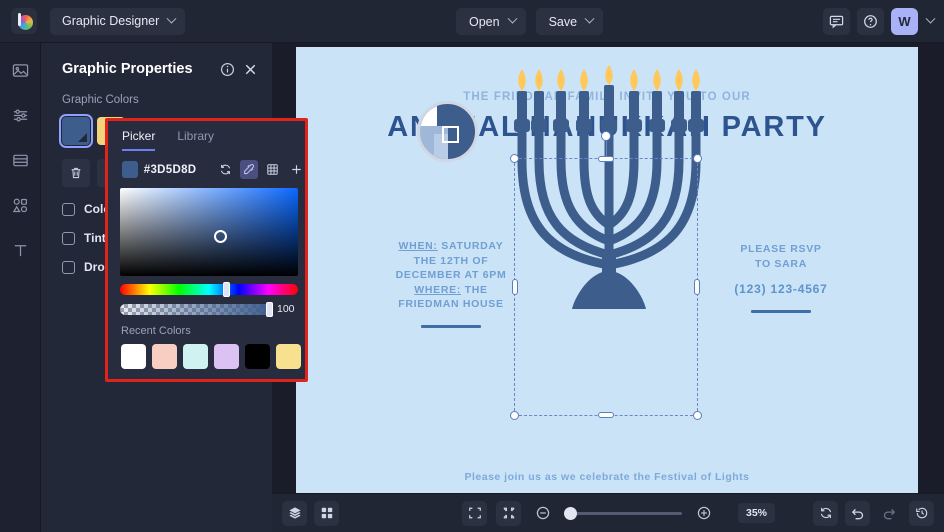  What do you see at coordinates (857, 513) in the screenshot?
I see `undo-icon` at bounding box center [857, 513].